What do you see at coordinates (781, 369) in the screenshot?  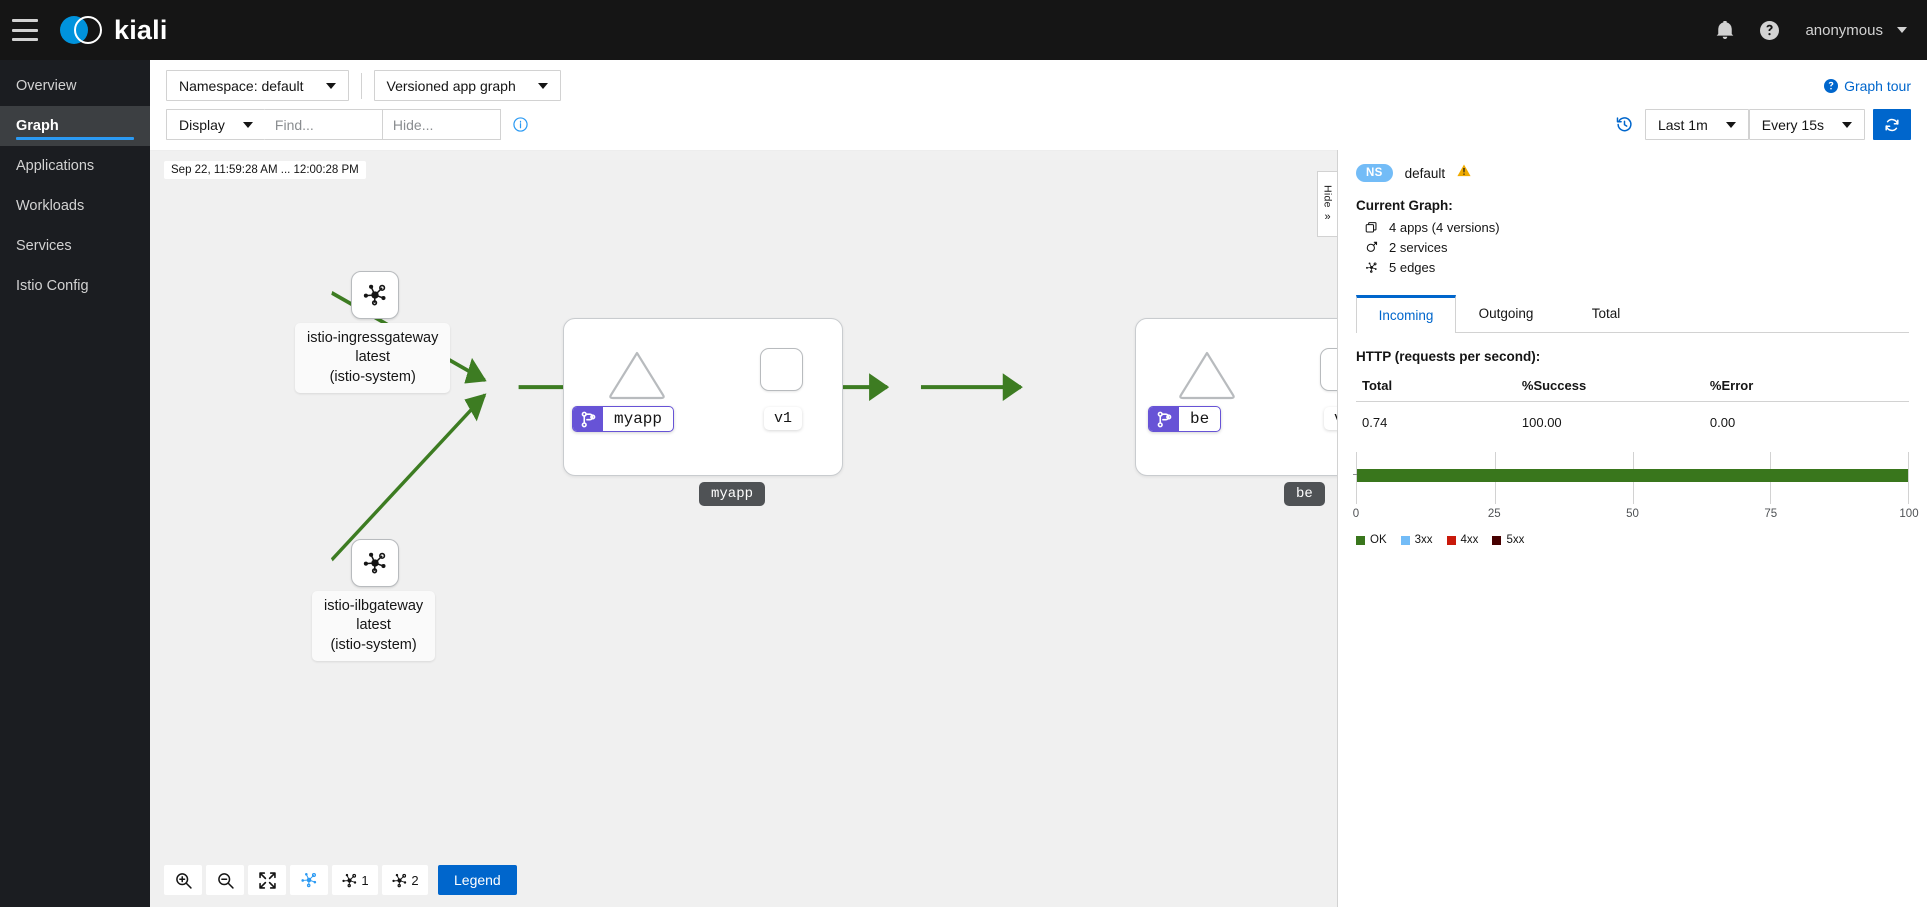 I see `version-node-myapp-v1` at bounding box center [781, 369].